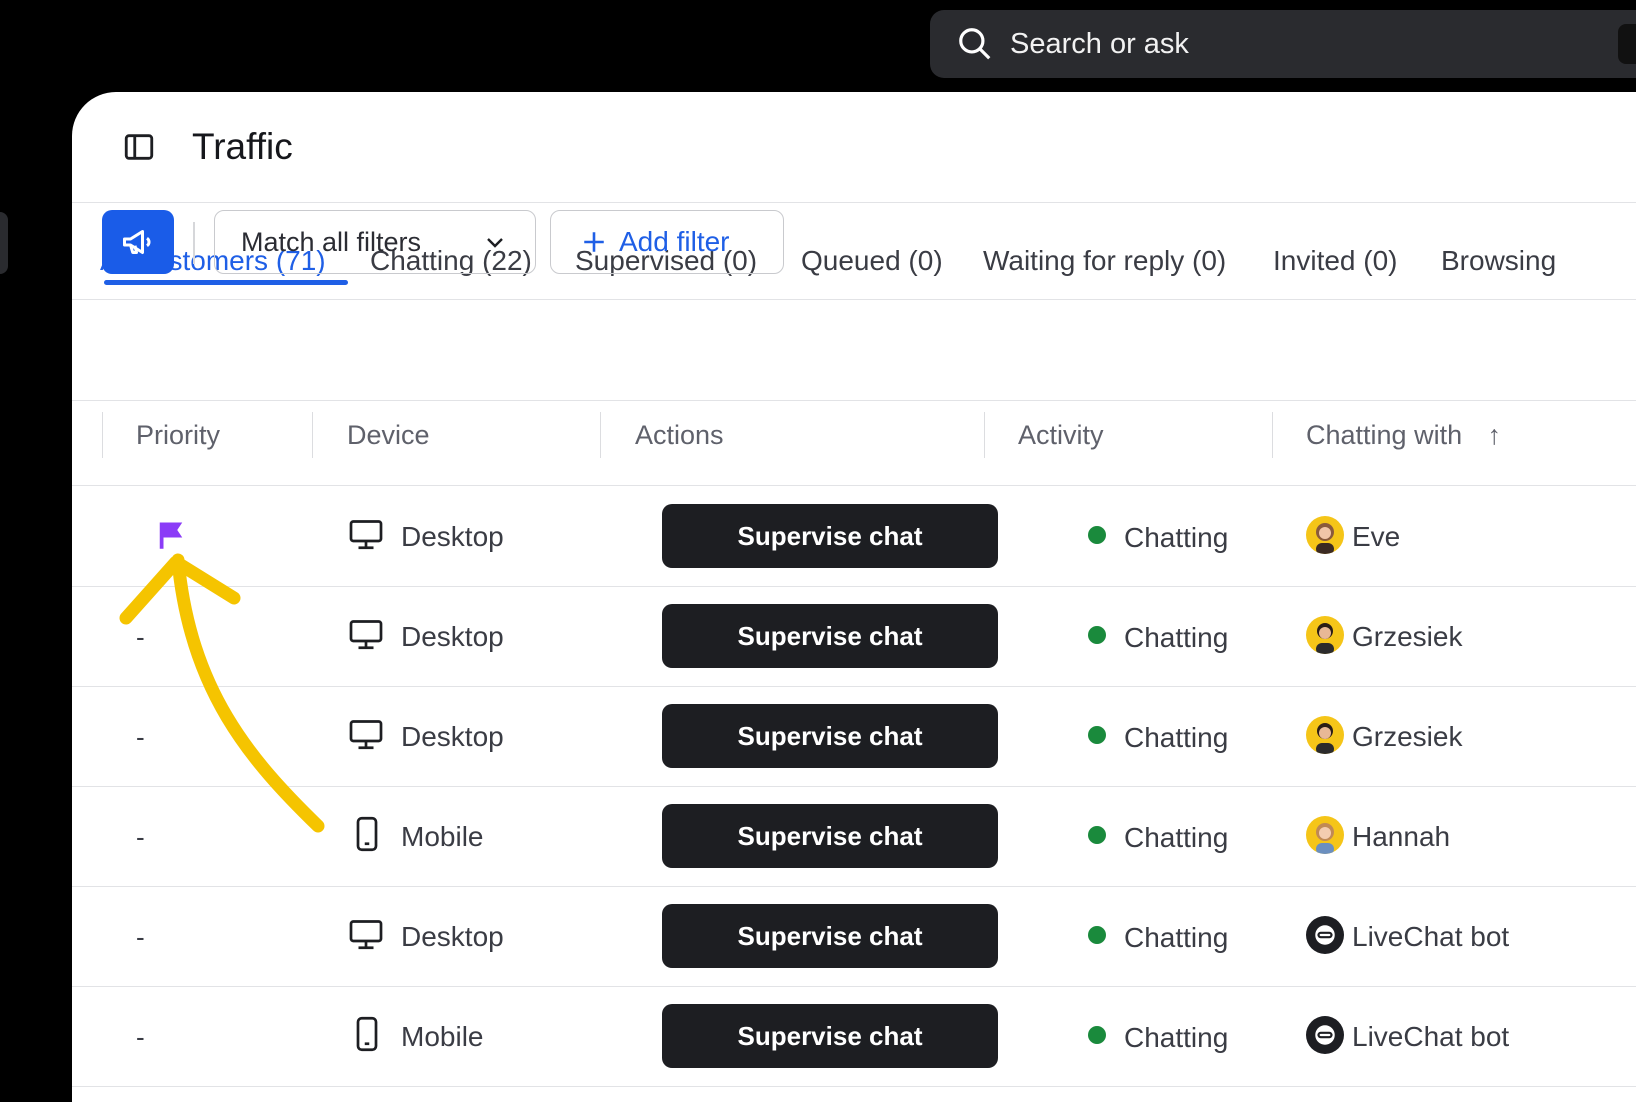  What do you see at coordinates (854, 147) in the screenshot?
I see `page-header: Traffic` at bounding box center [854, 147].